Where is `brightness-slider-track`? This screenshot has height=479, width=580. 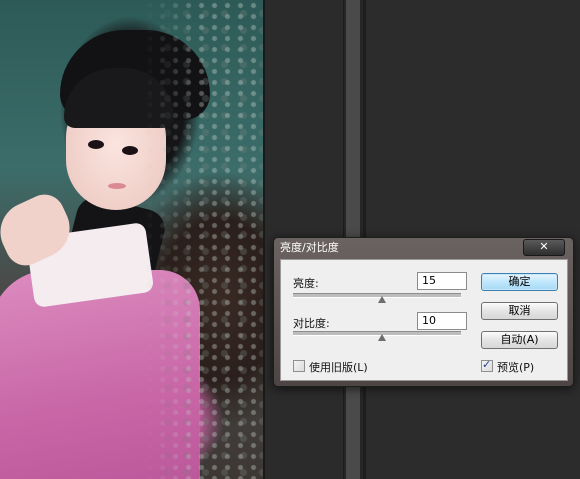 brightness-slider-track is located at coordinates (377, 295).